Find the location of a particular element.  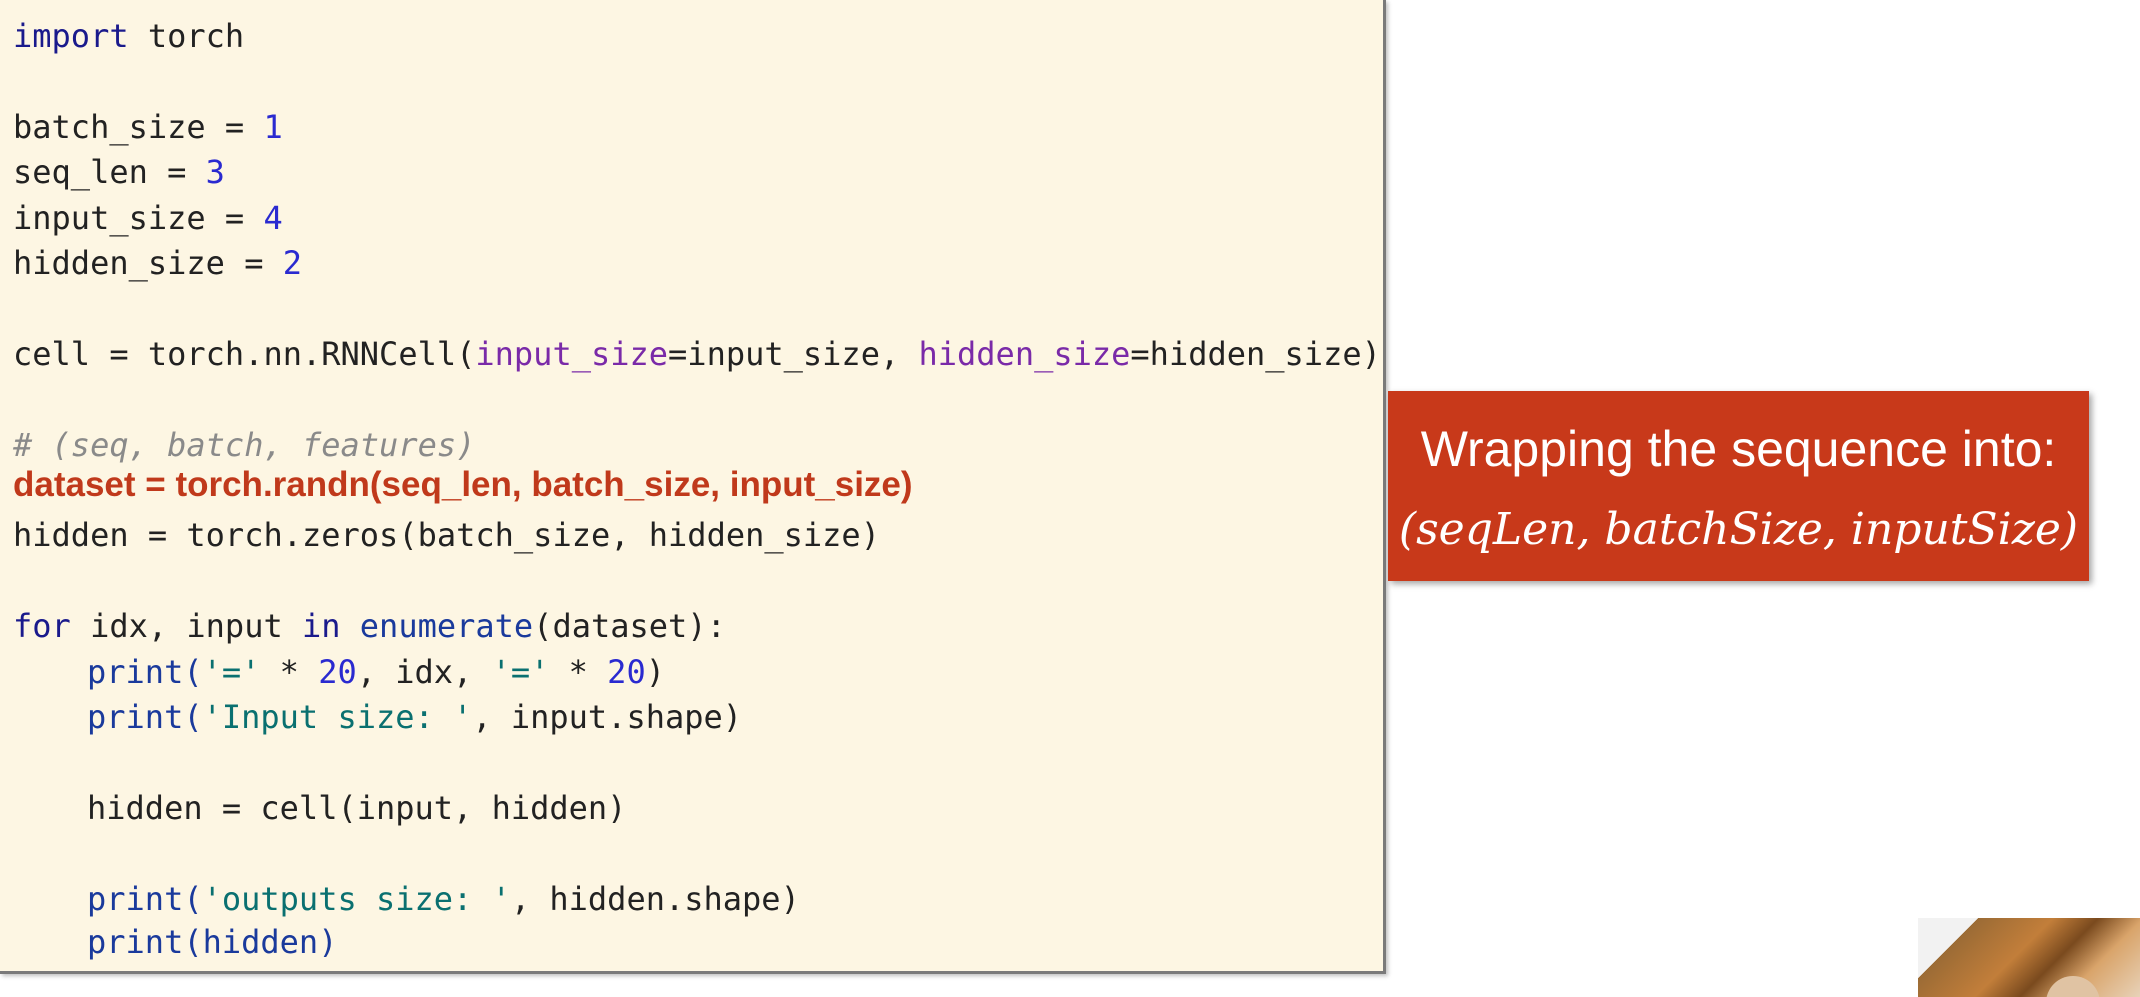

code-line-print-separator: print('=' * 20, idx, '=' * 20) is located at coordinates (376, 672).